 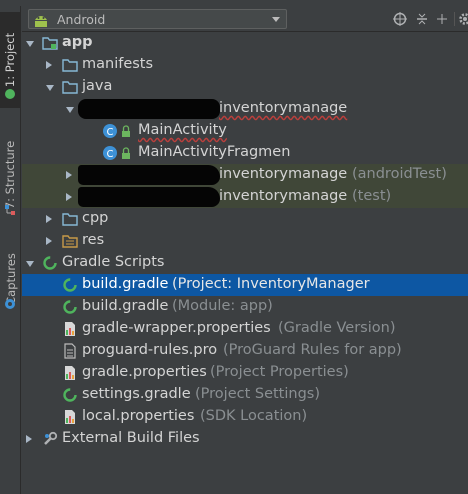 What do you see at coordinates (125, 306) in the screenshot?
I see `tree-label-build-gradle-module: build.gradle` at bounding box center [125, 306].